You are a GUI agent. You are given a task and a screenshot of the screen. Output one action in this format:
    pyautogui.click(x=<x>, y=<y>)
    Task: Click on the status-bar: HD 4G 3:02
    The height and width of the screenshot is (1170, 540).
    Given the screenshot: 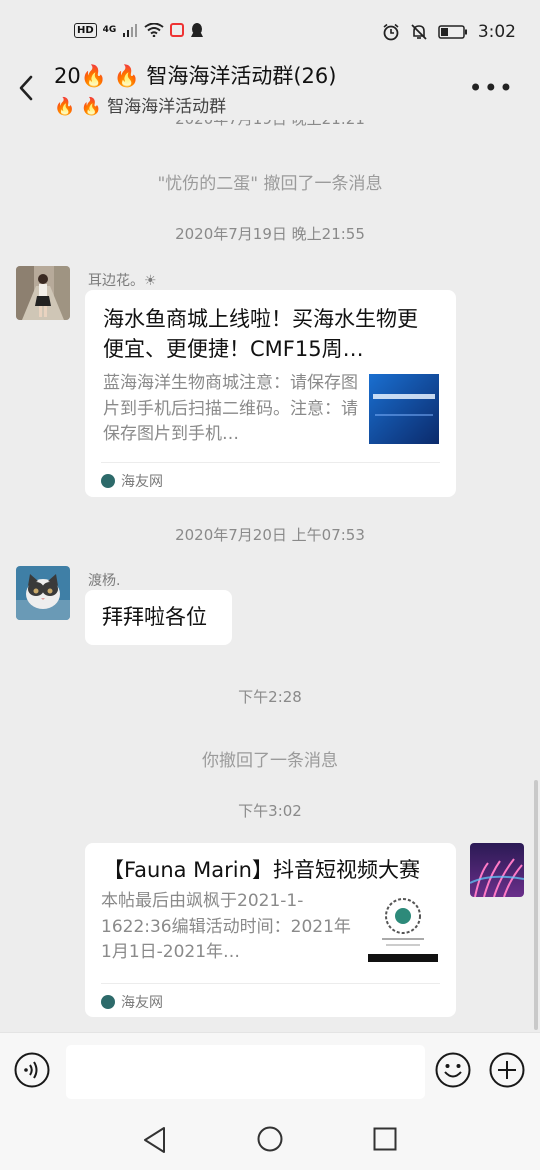 What is the action you would take?
    pyautogui.click(x=270, y=29)
    